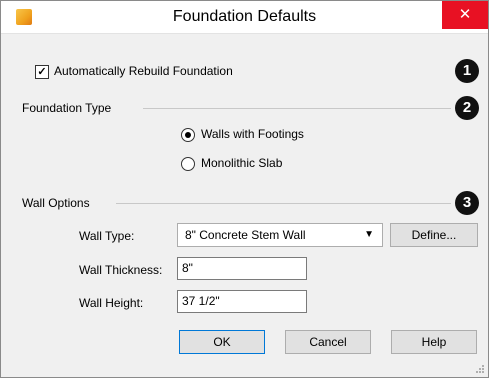 This screenshot has width=489, height=378. What do you see at coordinates (67, 108) in the screenshot?
I see `foundation-type-heading: Foundation Type` at bounding box center [67, 108].